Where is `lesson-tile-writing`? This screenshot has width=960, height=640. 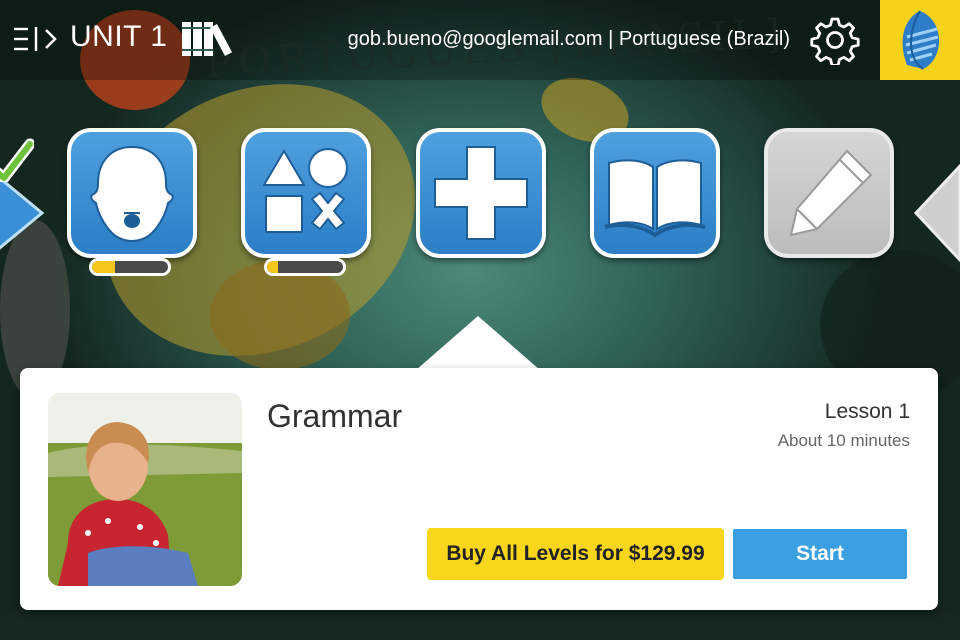 lesson-tile-writing is located at coordinates (829, 193).